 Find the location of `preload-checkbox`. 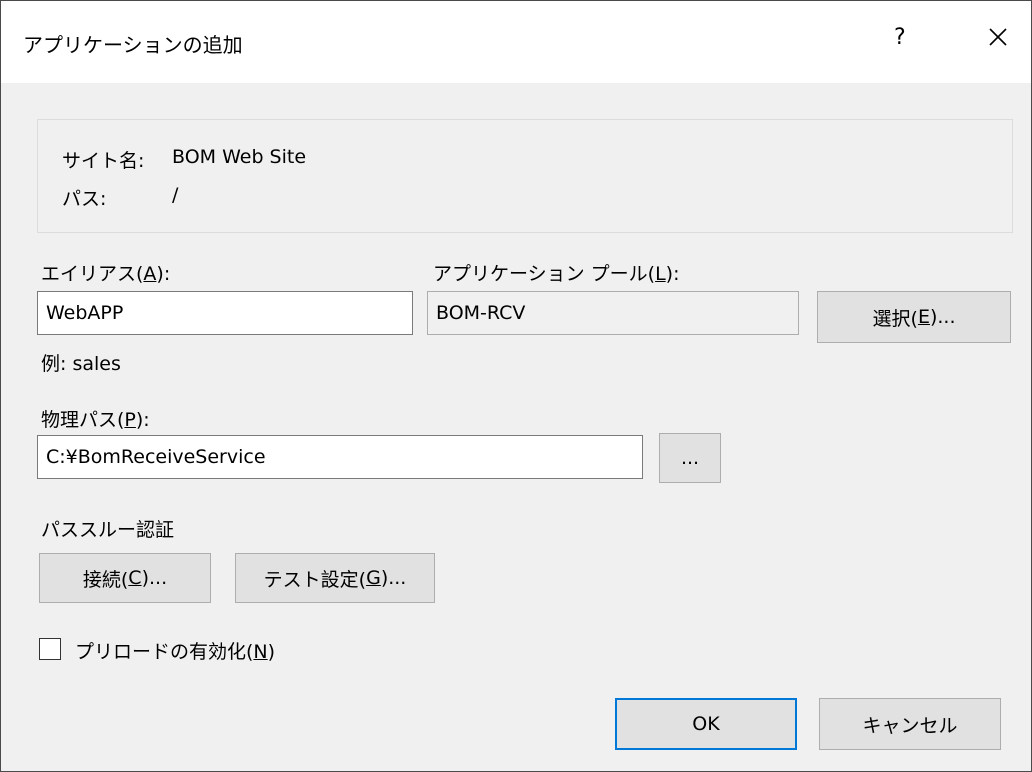

preload-checkbox is located at coordinates (50, 649).